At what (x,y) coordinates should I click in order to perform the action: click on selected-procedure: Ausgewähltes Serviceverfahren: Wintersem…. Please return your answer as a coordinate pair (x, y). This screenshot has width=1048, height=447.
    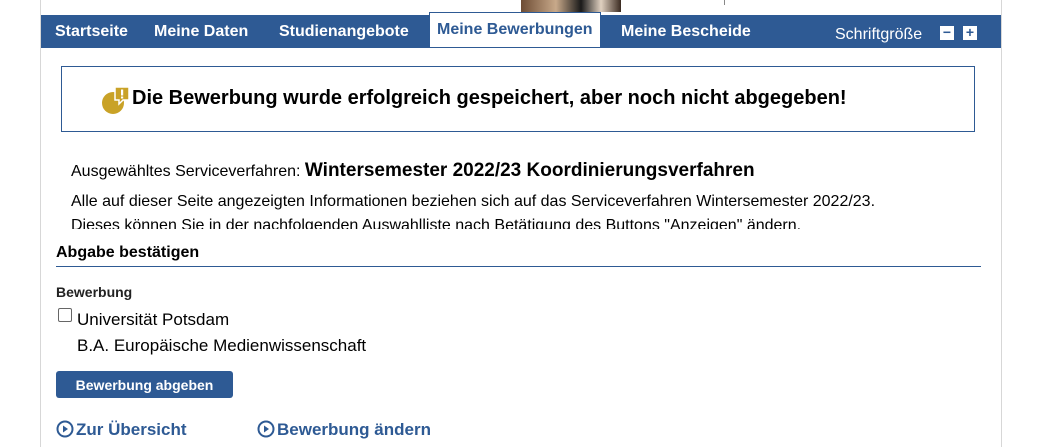
    Looking at the image, I should click on (413, 171).